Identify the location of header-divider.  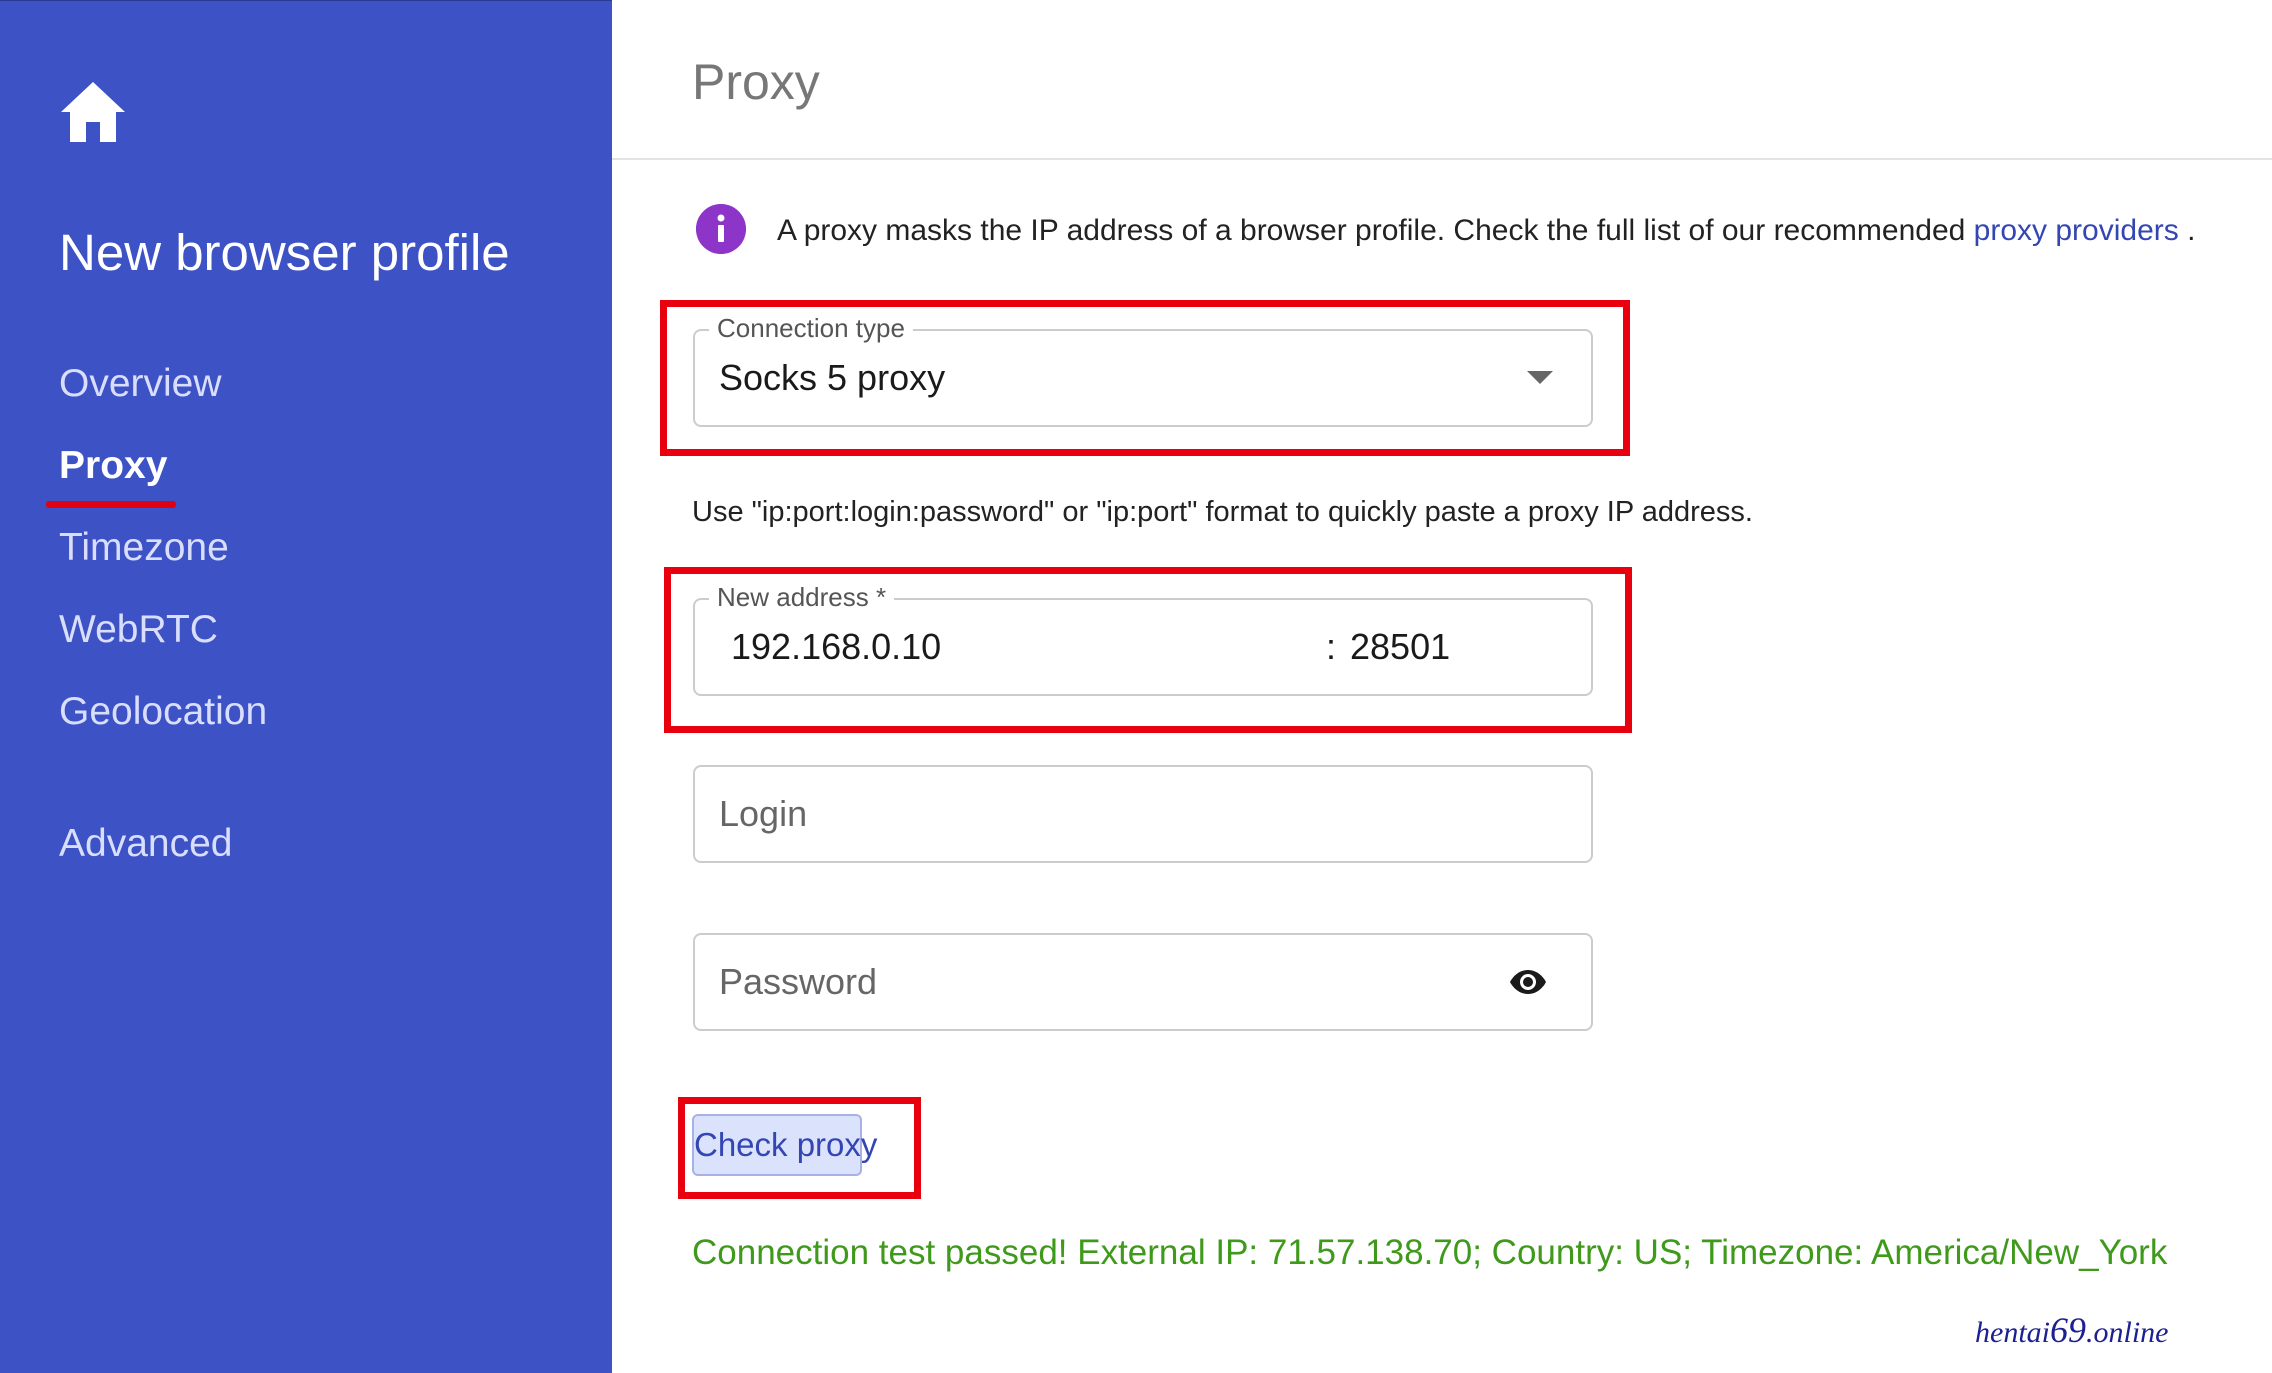
(1442, 159).